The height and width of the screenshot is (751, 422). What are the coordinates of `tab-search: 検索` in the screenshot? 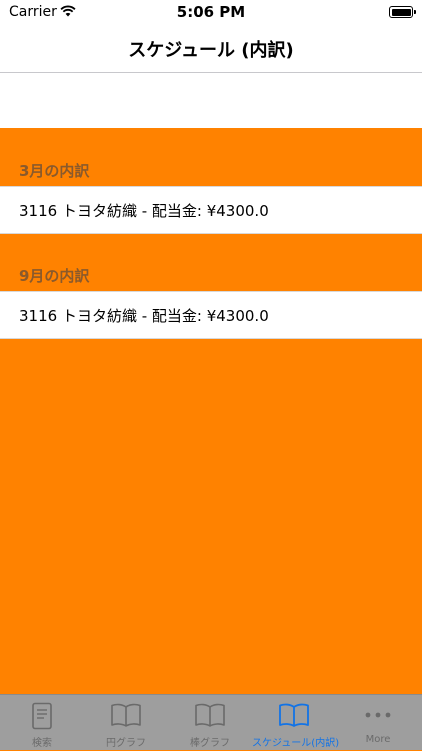 It's located at (42, 723).